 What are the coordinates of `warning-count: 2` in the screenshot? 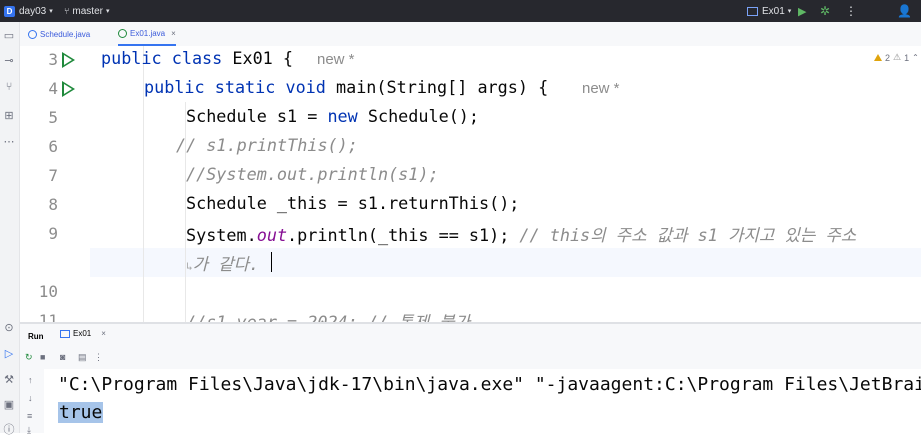 It's located at (888, 57).